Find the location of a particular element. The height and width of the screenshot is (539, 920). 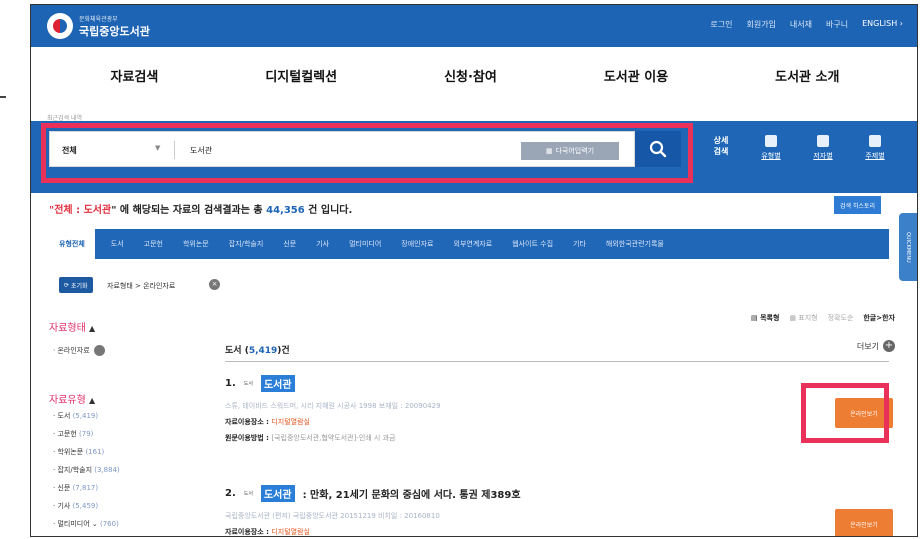

tab-old-books: 고문헌 is located at coordinates (153, 244).